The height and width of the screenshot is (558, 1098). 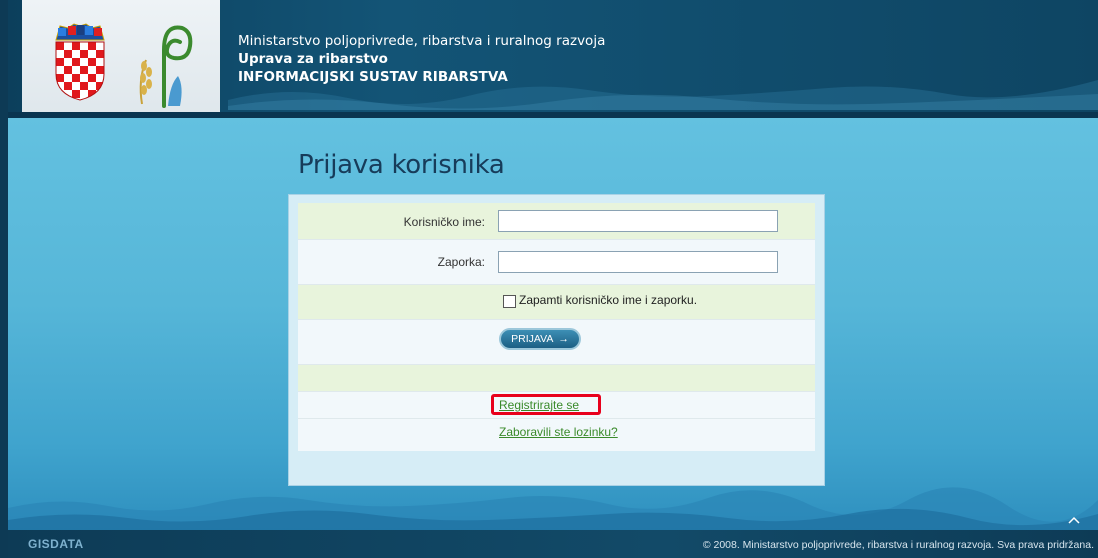 I want to click on spacer-row, so click(x=556, y=378).